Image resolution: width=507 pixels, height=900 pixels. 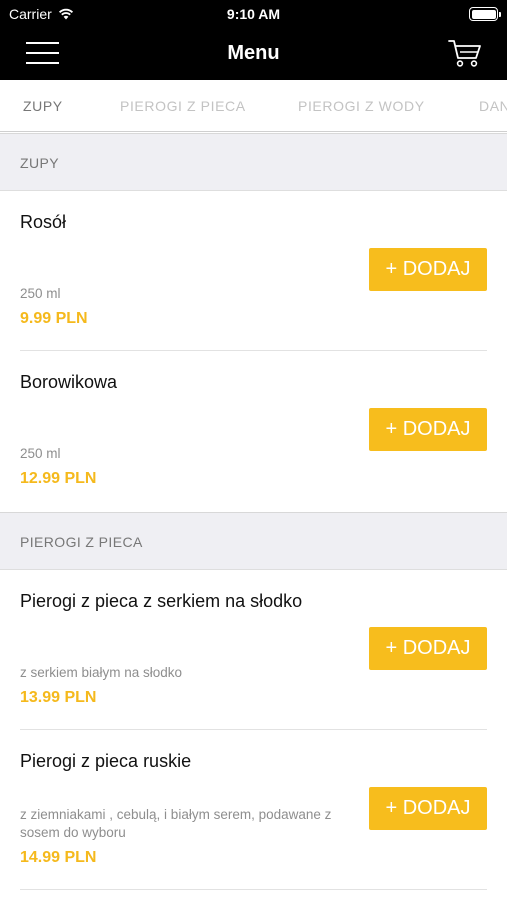 What do you see at coordinates (253, 889) in the screenshot?
I see `divider` at bounding box center [253, 889].